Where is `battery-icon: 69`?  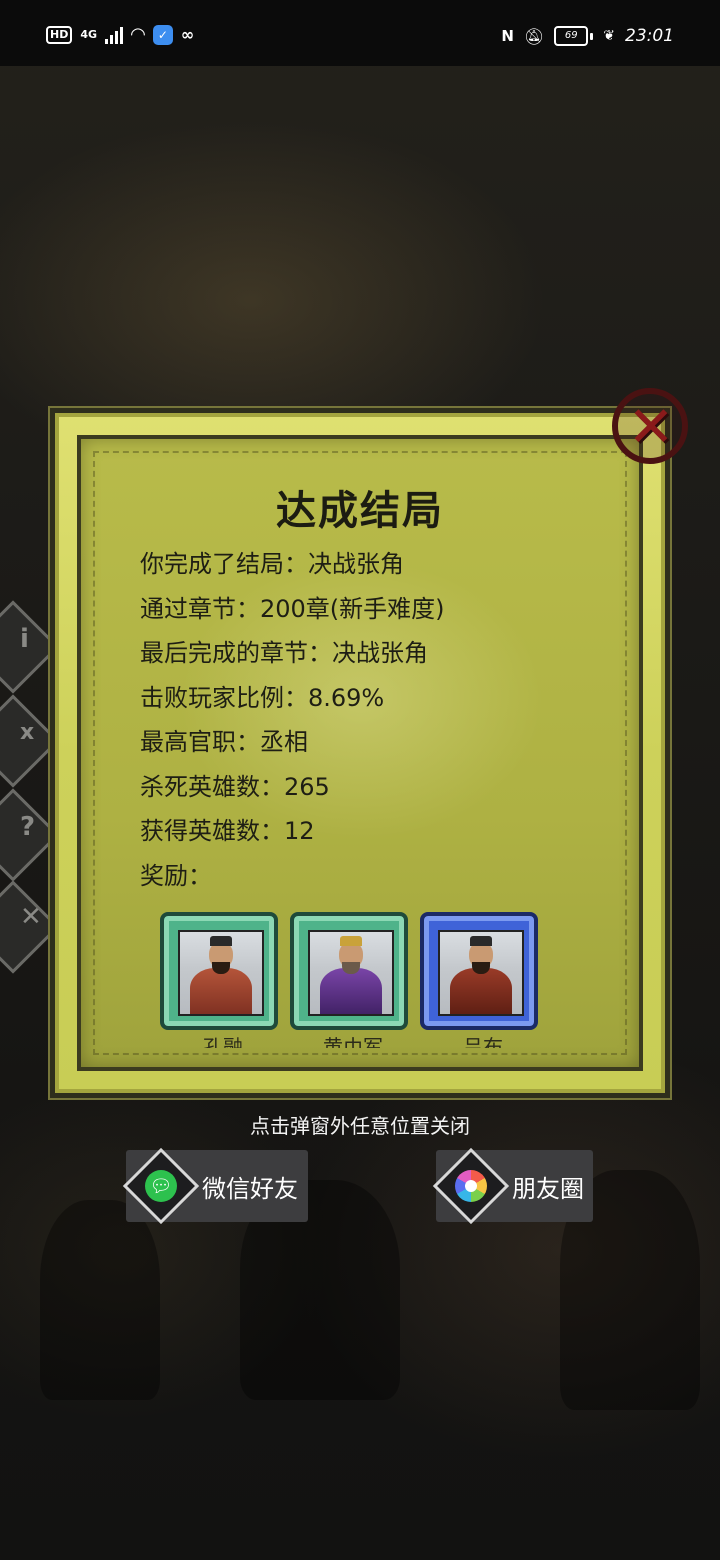 battery-icon: 69 is located at coordinates (574, 36).